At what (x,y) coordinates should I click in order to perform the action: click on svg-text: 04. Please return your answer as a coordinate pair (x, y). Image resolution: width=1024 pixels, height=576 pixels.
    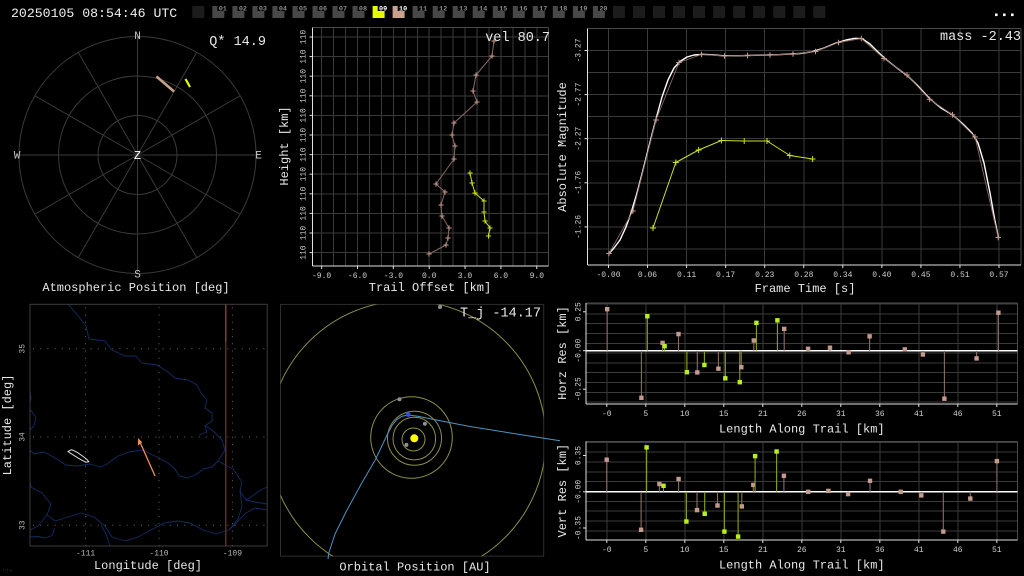
    Looking at the image, I should click on (283, 9).